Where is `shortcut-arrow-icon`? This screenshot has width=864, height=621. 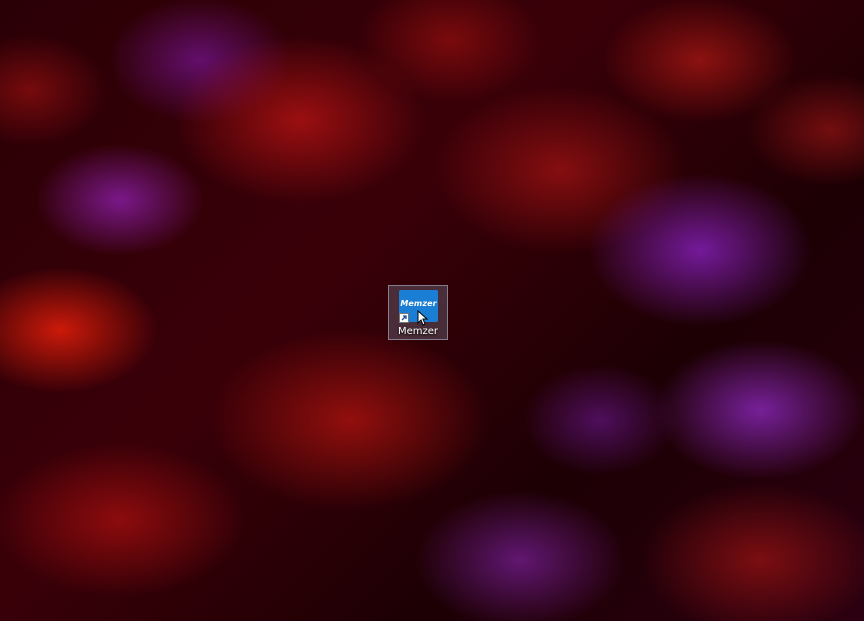 shortcut-arrow-icon is located at coordinates (404, 318).